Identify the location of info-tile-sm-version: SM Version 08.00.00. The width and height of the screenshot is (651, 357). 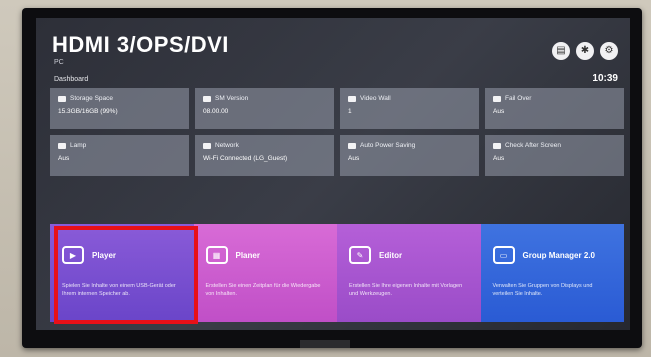
(264, 108).